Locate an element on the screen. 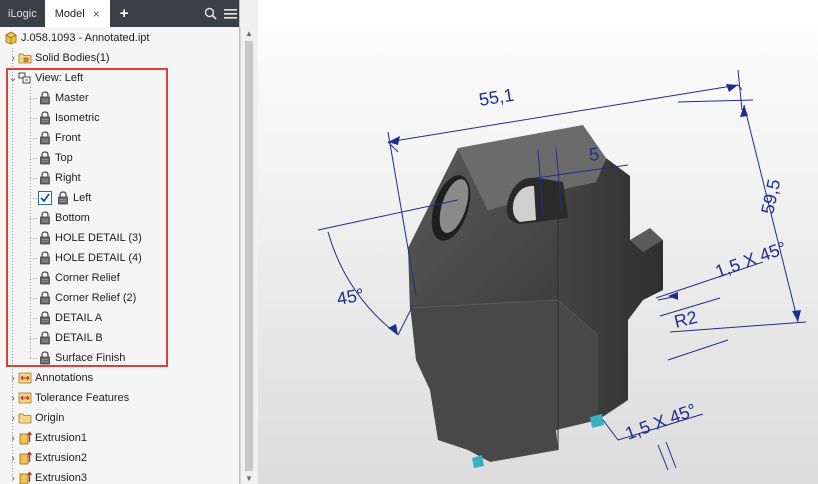 The width and height of the screenshot is (818, 484). tree-item-solid-bodies: › Solid Bodies(1) is located at coordinates (123, 58).